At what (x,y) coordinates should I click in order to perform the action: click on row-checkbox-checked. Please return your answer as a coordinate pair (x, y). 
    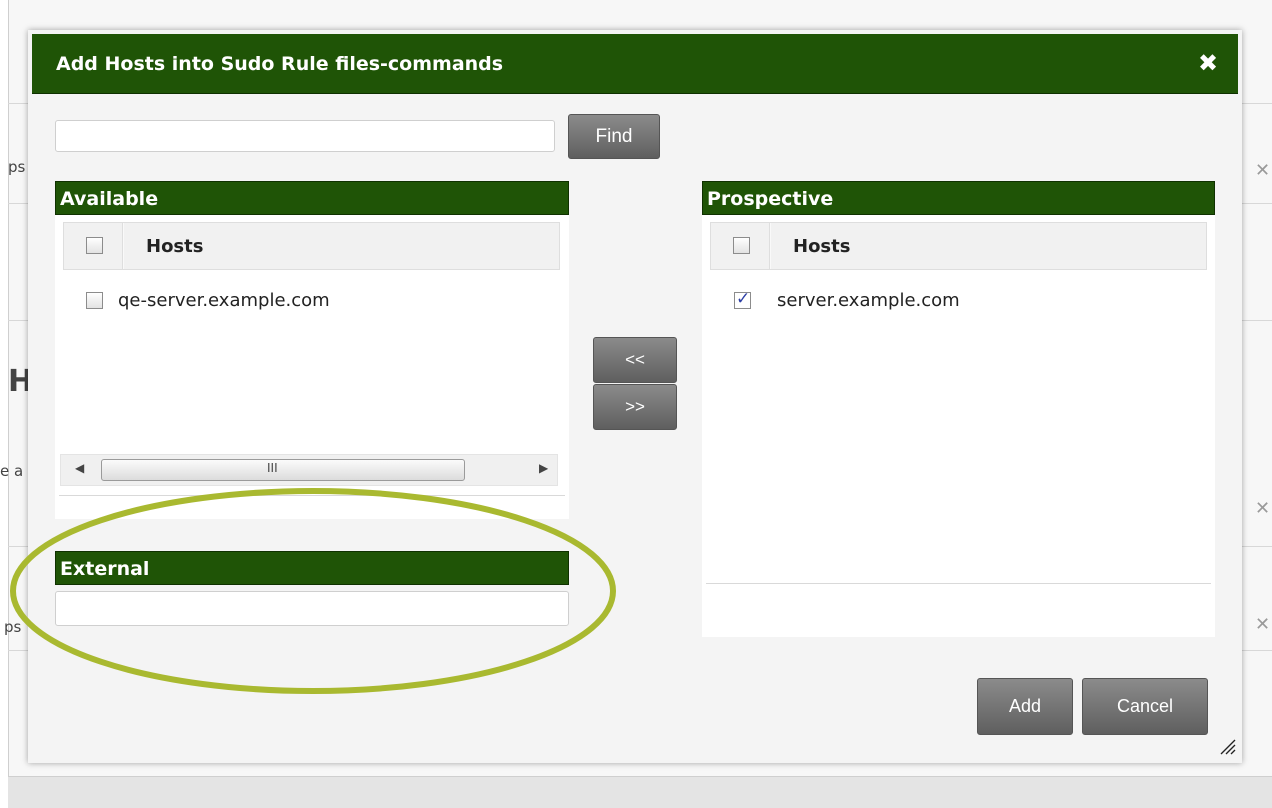
    Looking at the image, I should click on (742, 299).